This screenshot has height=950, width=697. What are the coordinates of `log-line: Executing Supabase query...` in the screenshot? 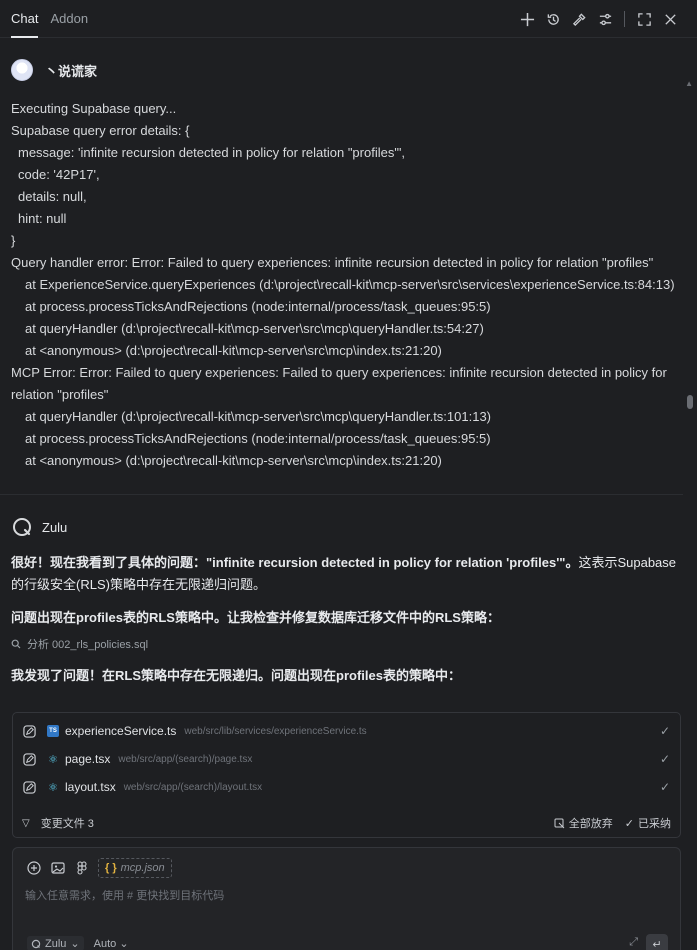 It's located at (94, 108).